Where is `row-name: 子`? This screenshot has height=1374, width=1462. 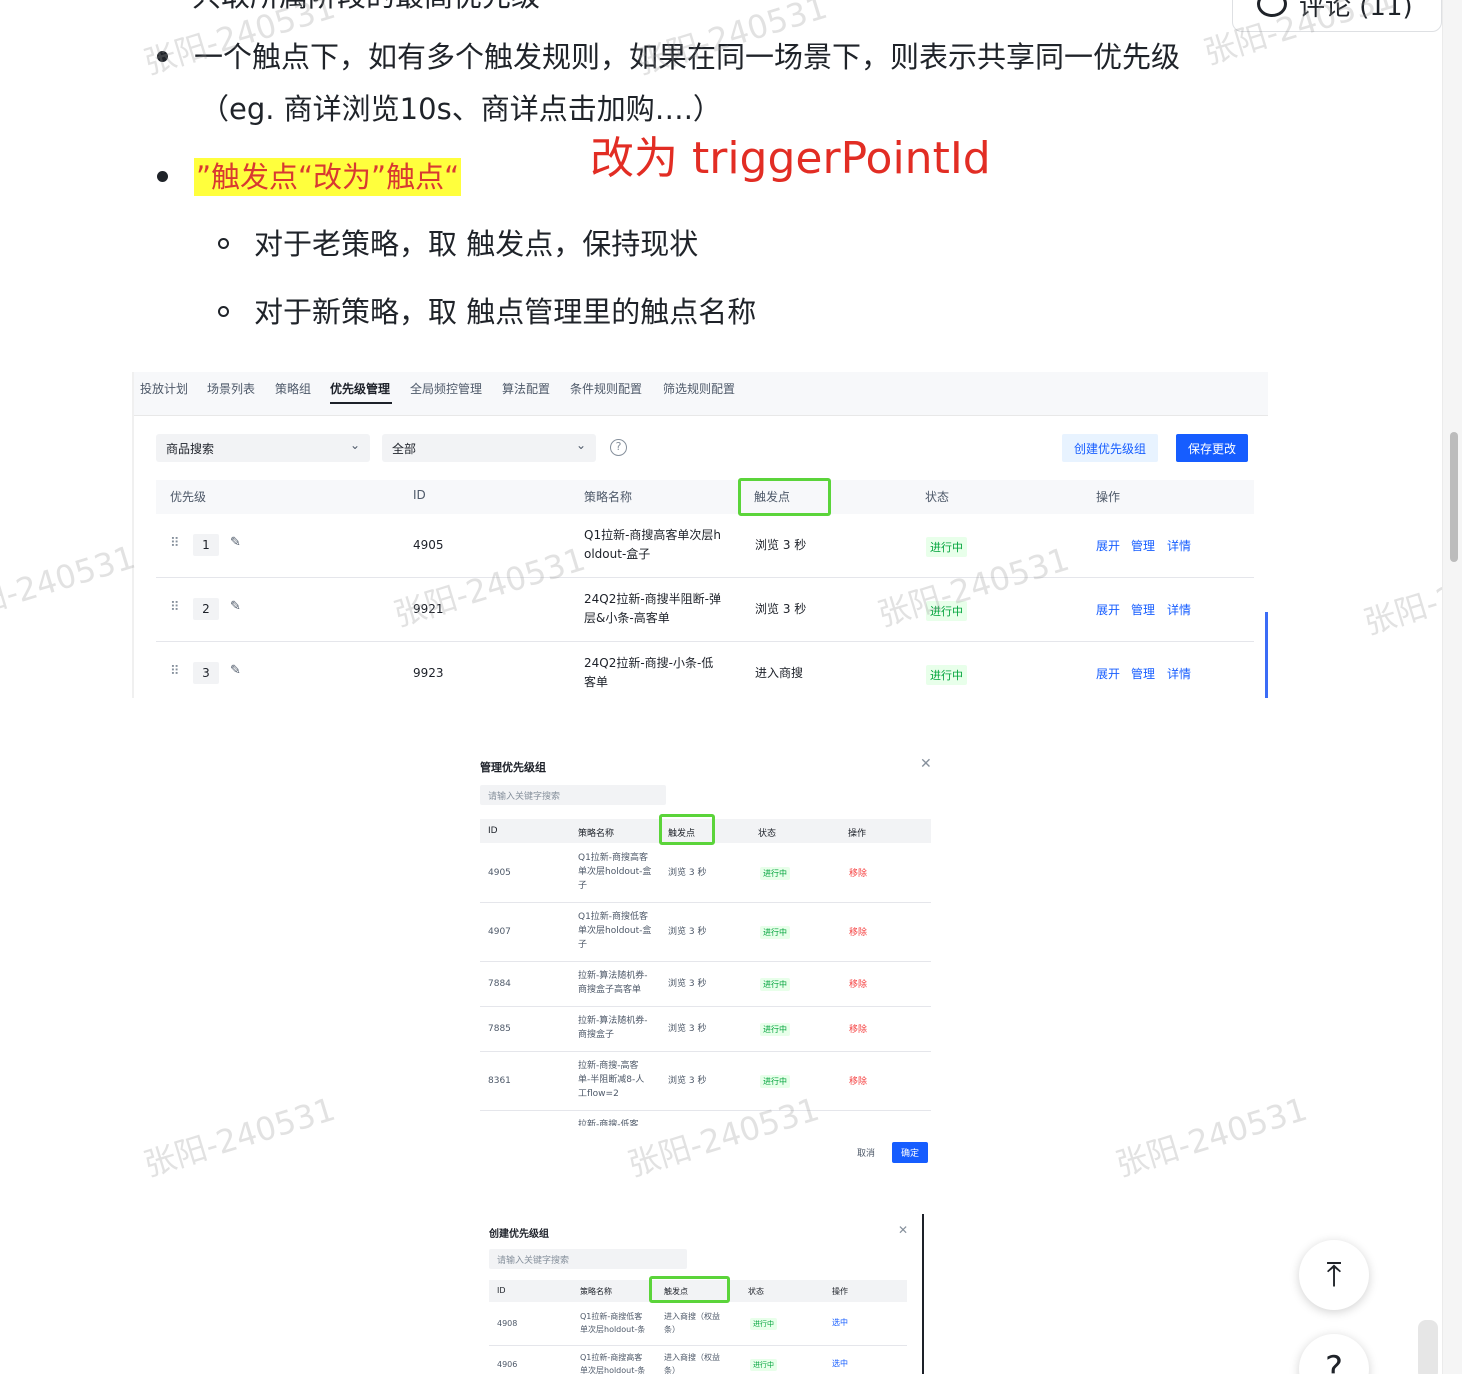
row-name: 子 is located at coordinates (583, 886).